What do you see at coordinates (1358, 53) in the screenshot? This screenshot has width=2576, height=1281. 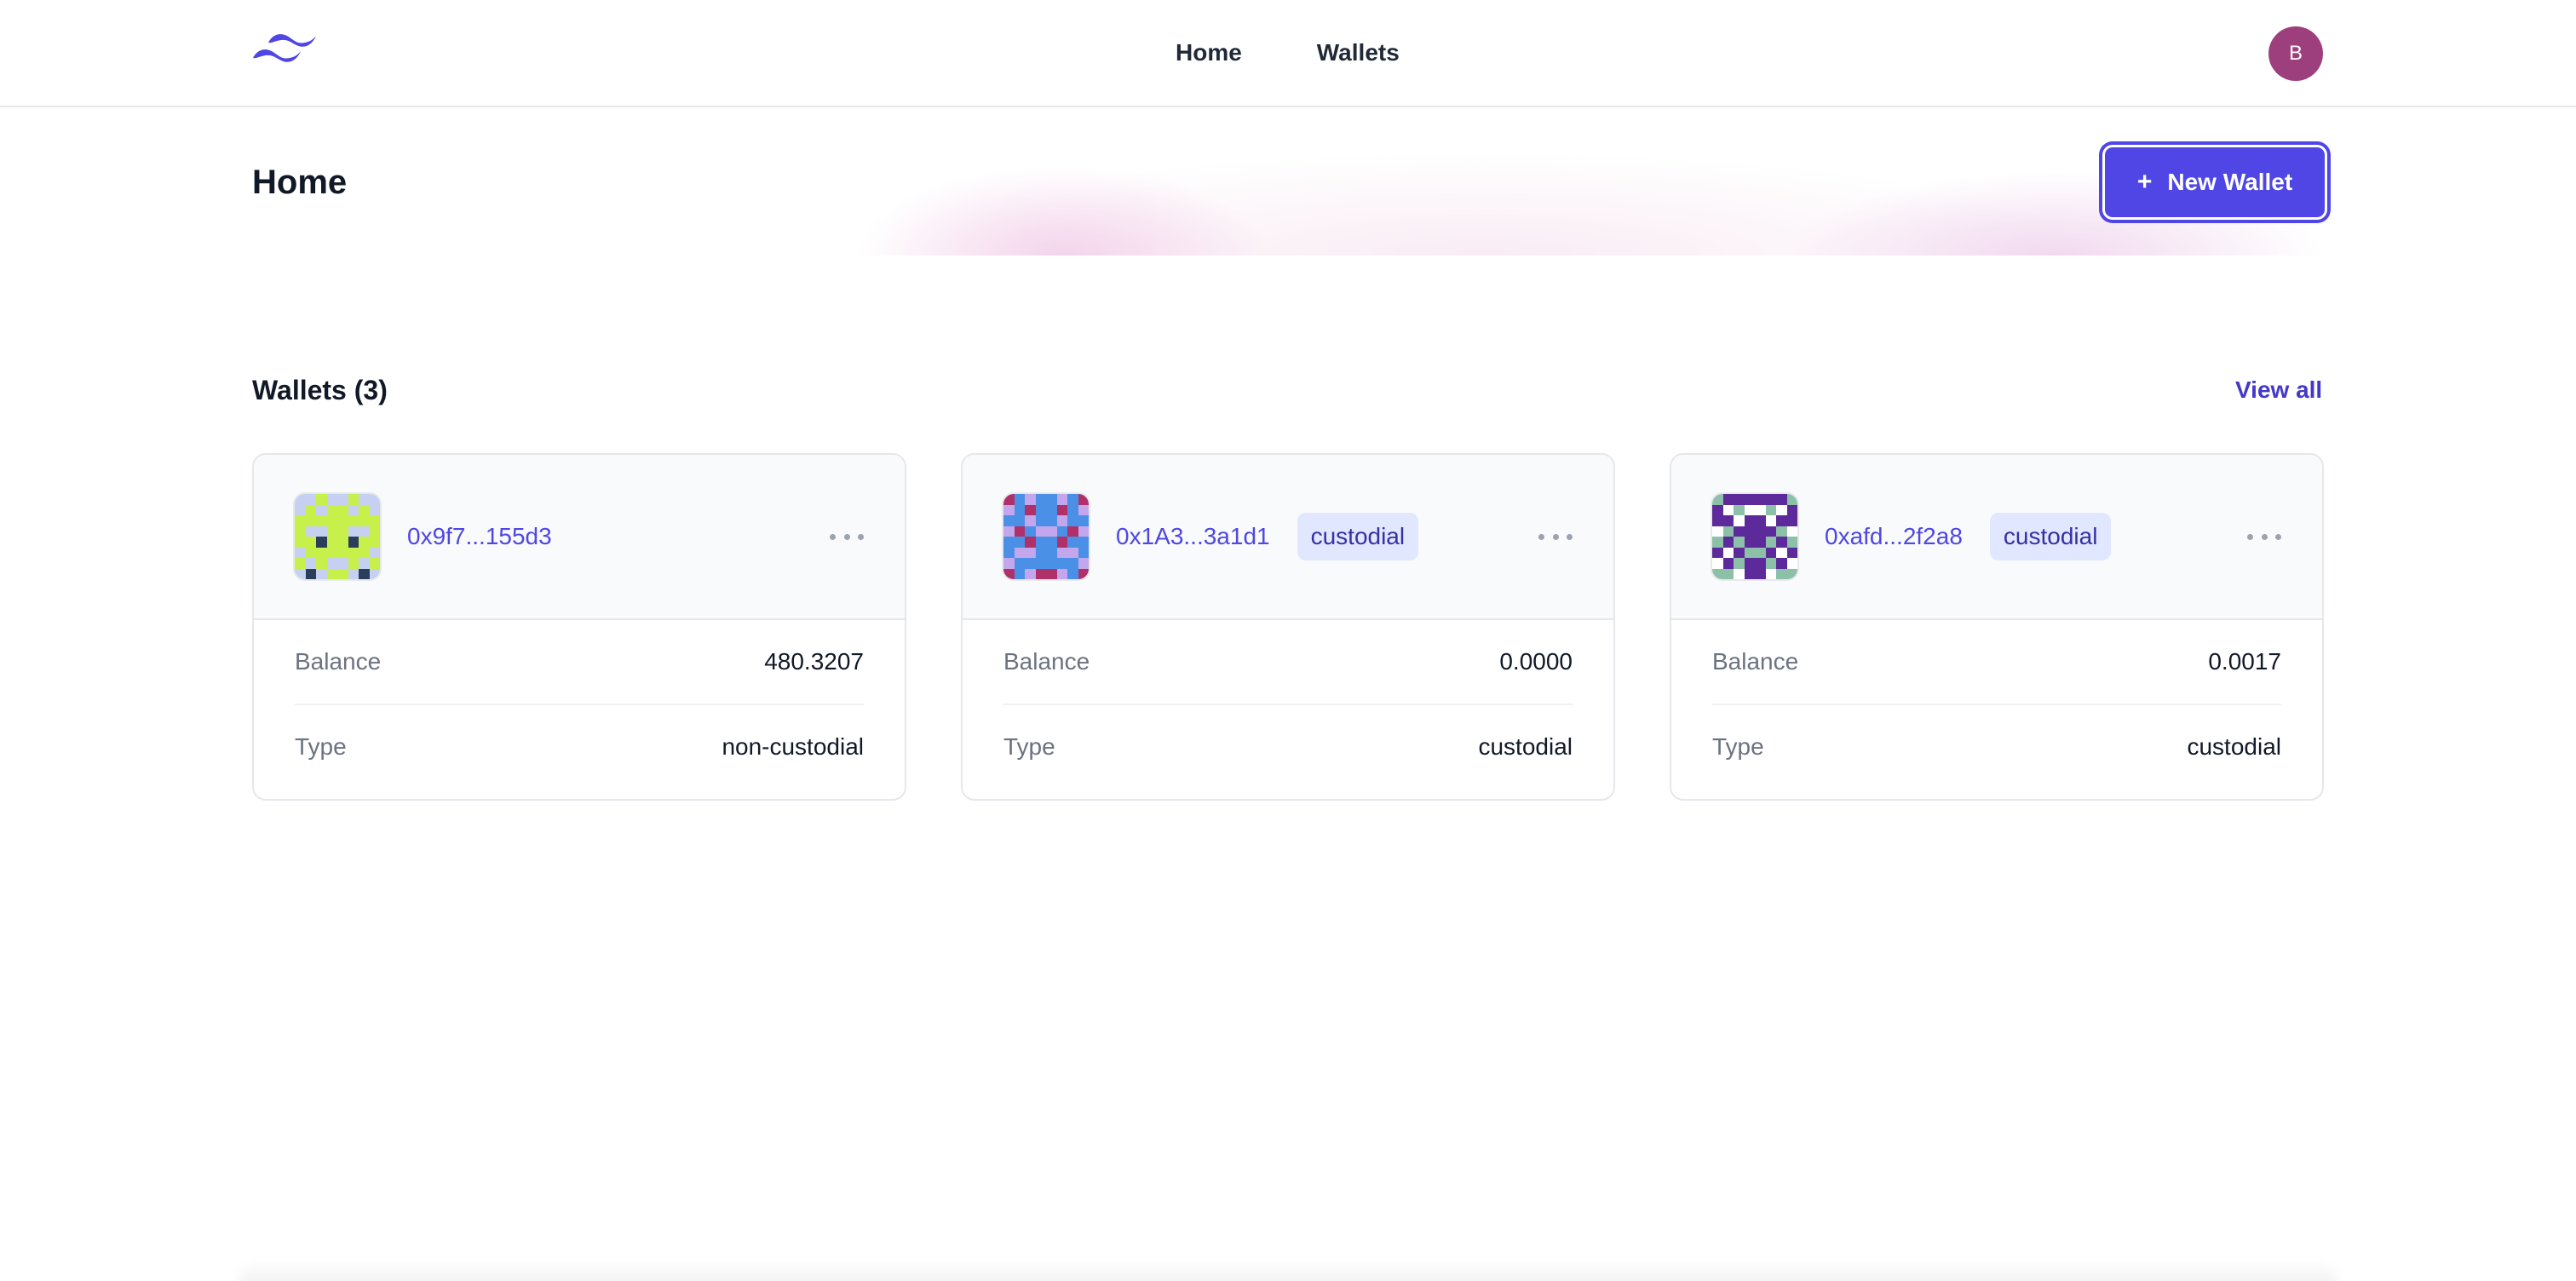 I see `nav-wallets: Wallets` at bounding box center [1358, 53].